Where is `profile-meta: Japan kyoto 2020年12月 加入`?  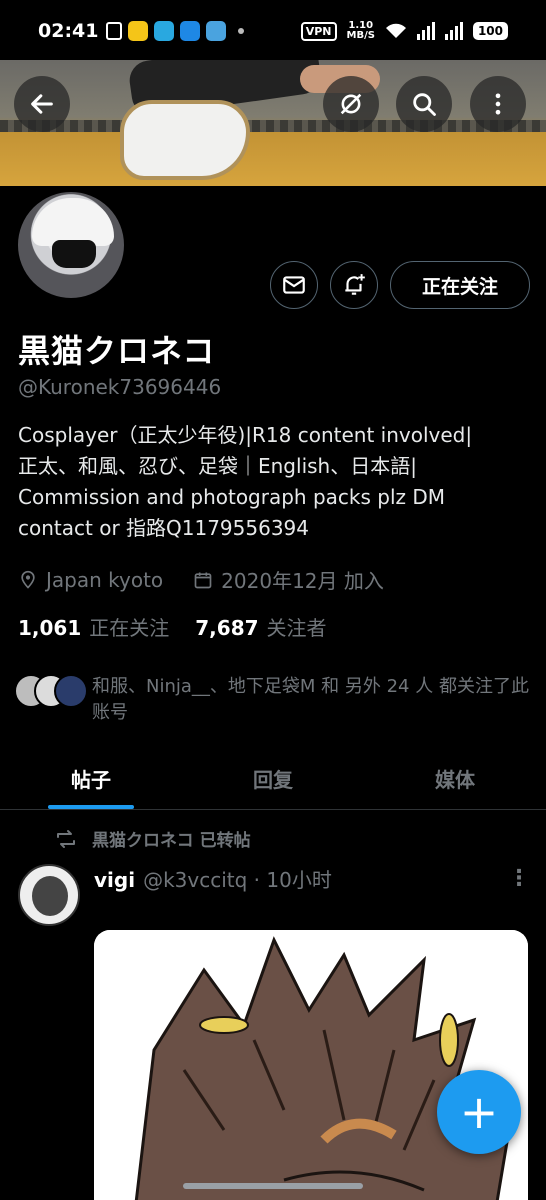 profile-meta: Japan kyoto 2020年12月 加入 is located at coordinates (201, 579).